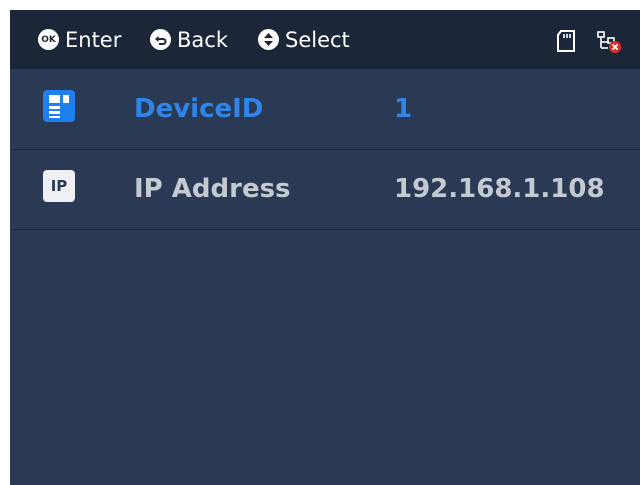 This screenshot has height=485, width=640. What do you see at coordinates (59, 186) in the screenshot?
I see `ip-icon: IP` at bounding box center [59, 186].